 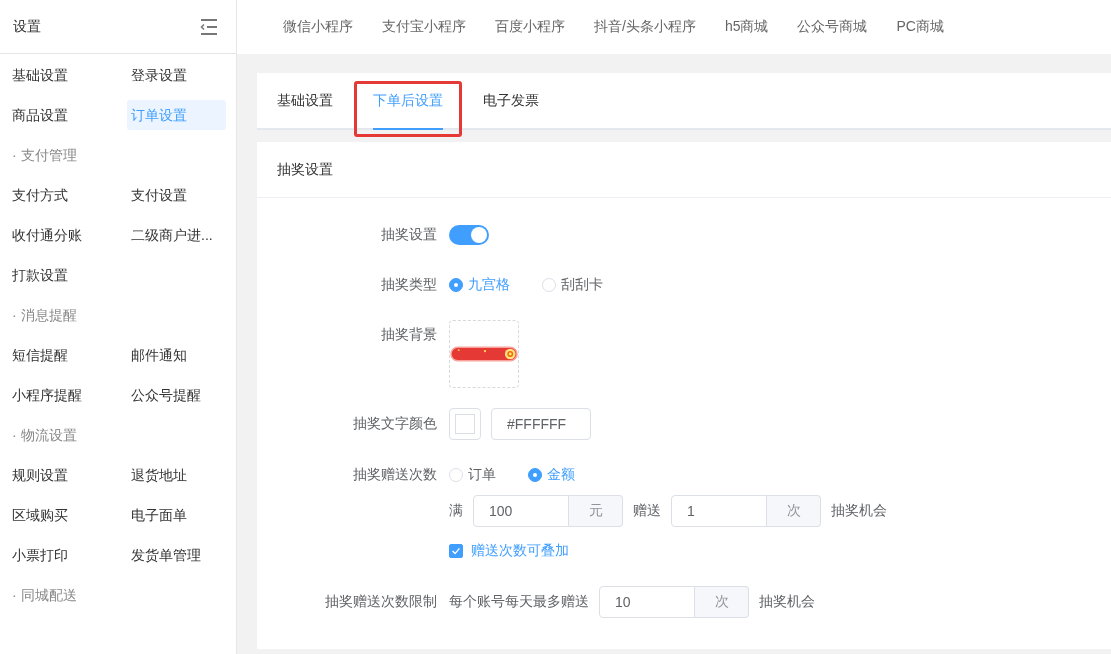 What do you see at coordinates (456, 511) in the screenshot?
I see `rule-text: 满` at bounding box center [456, 511].